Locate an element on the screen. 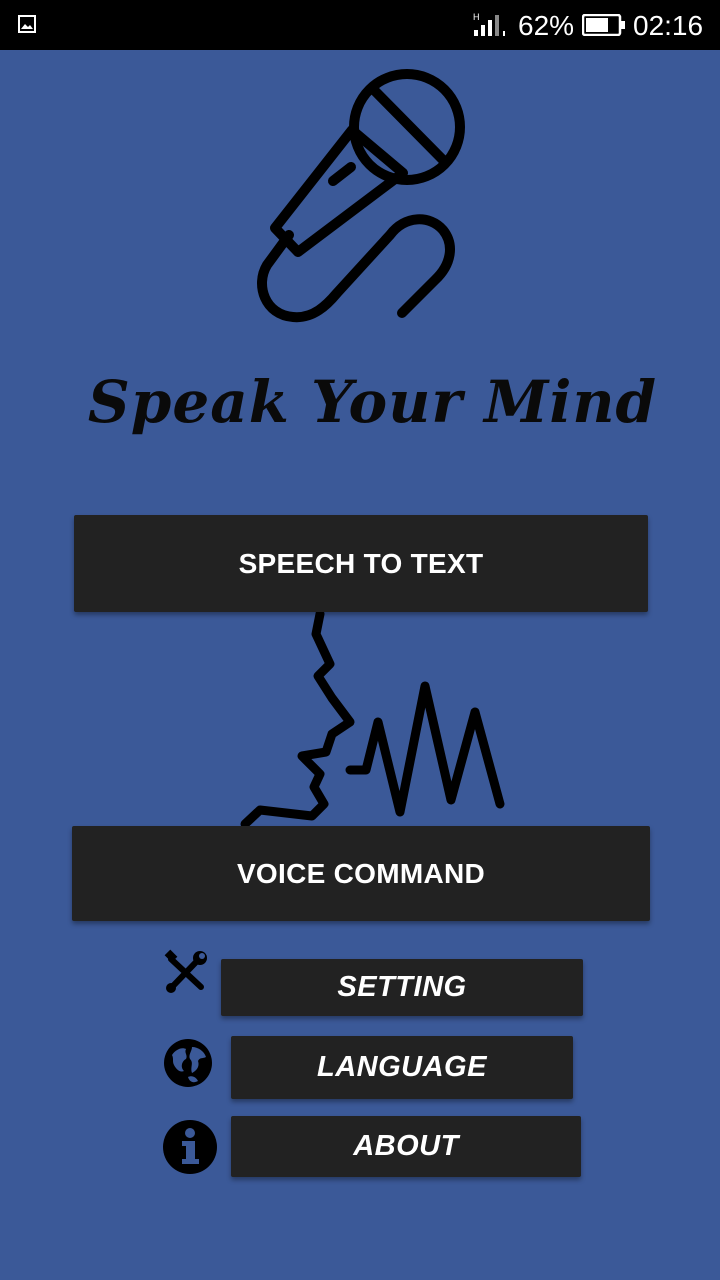 The image size is (720, 1280). speech-to-text-label: SPEECH TO TEXT is located at coordinates (361, 563).